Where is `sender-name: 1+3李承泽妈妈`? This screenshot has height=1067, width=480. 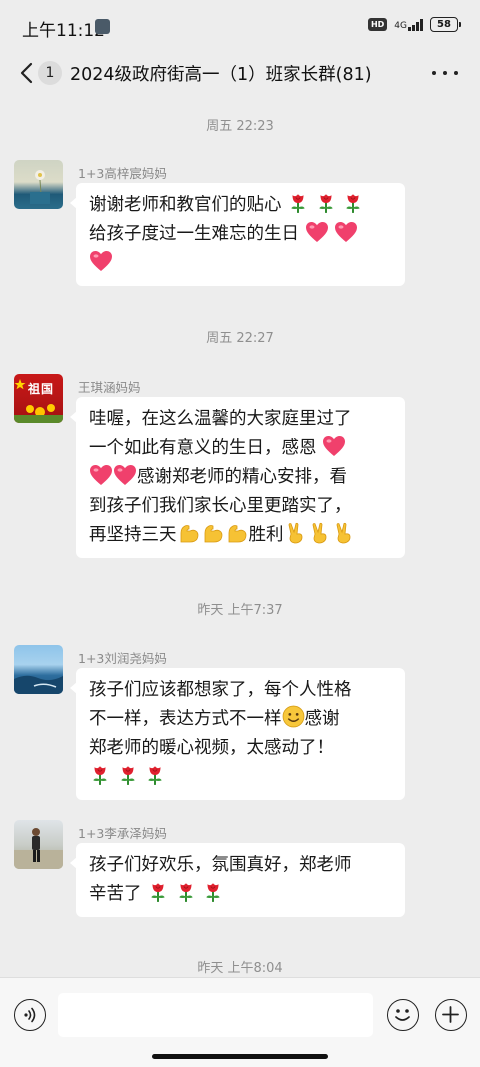
sender-name: 1+3李承泽妈妈 is located at coordinates (122, 833).